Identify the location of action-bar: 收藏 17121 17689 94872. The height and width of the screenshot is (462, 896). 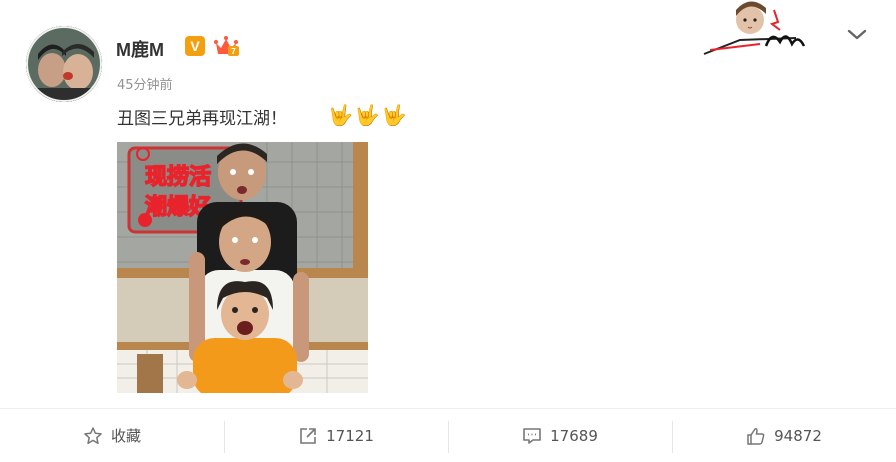
(448, 435).